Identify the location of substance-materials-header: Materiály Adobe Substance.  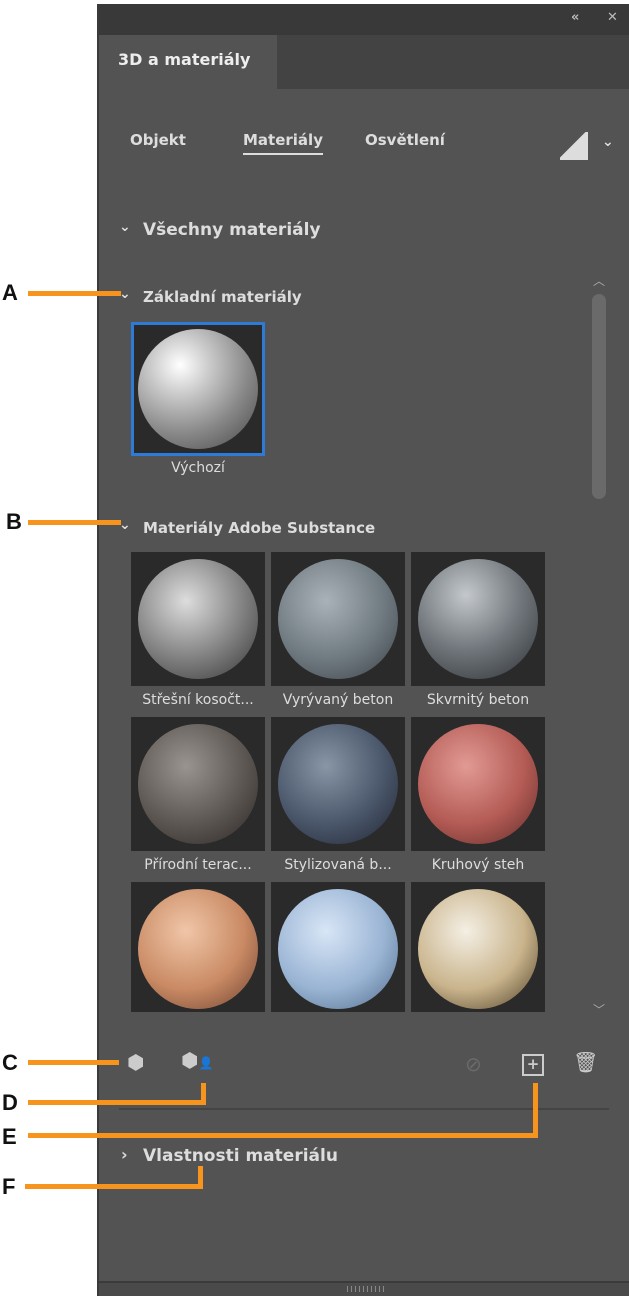
(259, 528).